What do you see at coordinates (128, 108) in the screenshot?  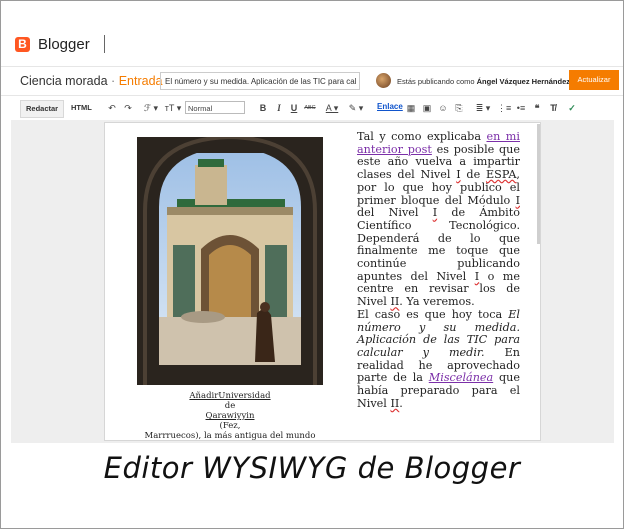 I see `redo-icon: ↷` at bounding box center [128, 108].